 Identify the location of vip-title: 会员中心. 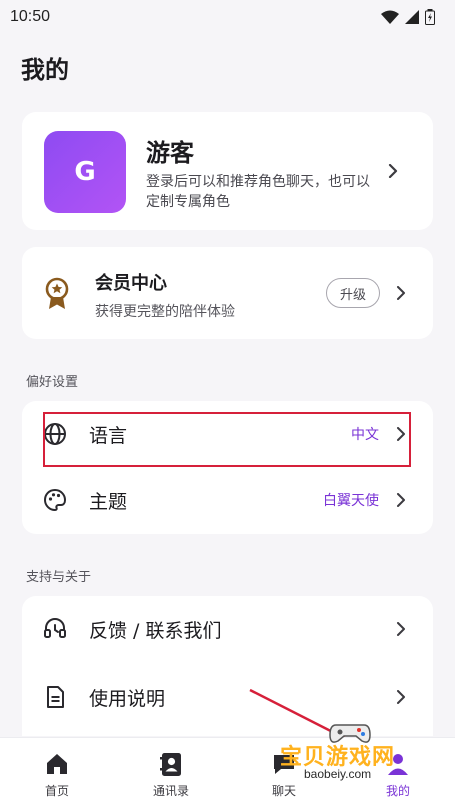
(131, 283).